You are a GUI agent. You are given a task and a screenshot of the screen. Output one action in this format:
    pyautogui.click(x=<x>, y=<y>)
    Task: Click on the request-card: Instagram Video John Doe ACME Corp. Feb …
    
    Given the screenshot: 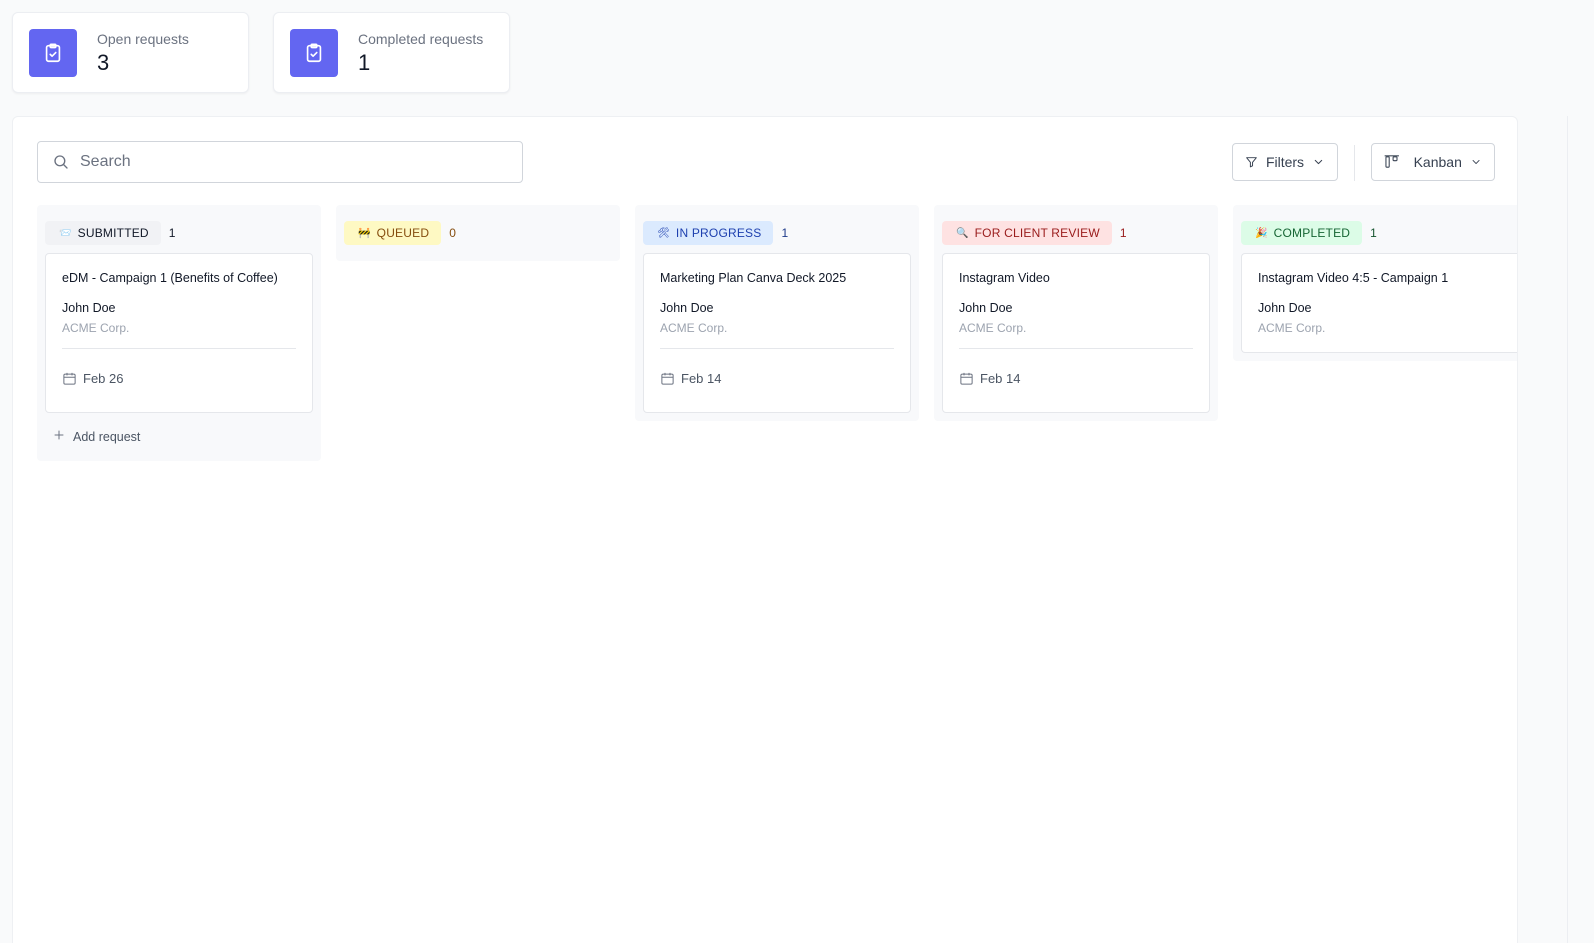 What is the action you would take?
    pyautogui.click(x=1076, y=333)
    